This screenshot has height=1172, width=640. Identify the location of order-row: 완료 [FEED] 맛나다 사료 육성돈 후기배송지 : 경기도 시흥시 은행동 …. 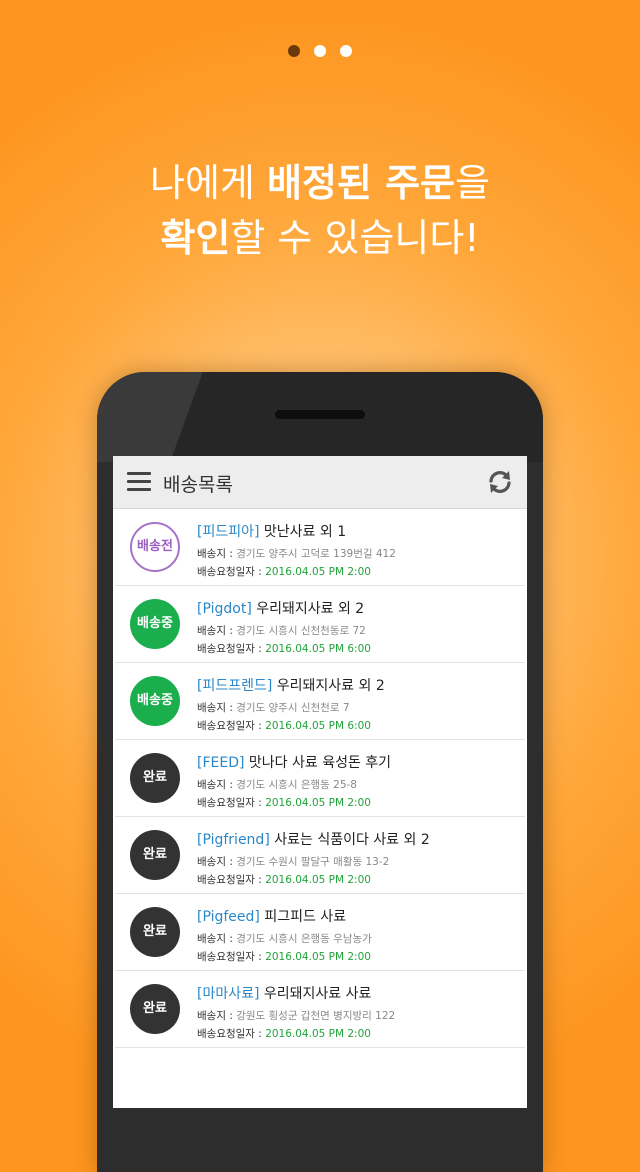
(320, 778).